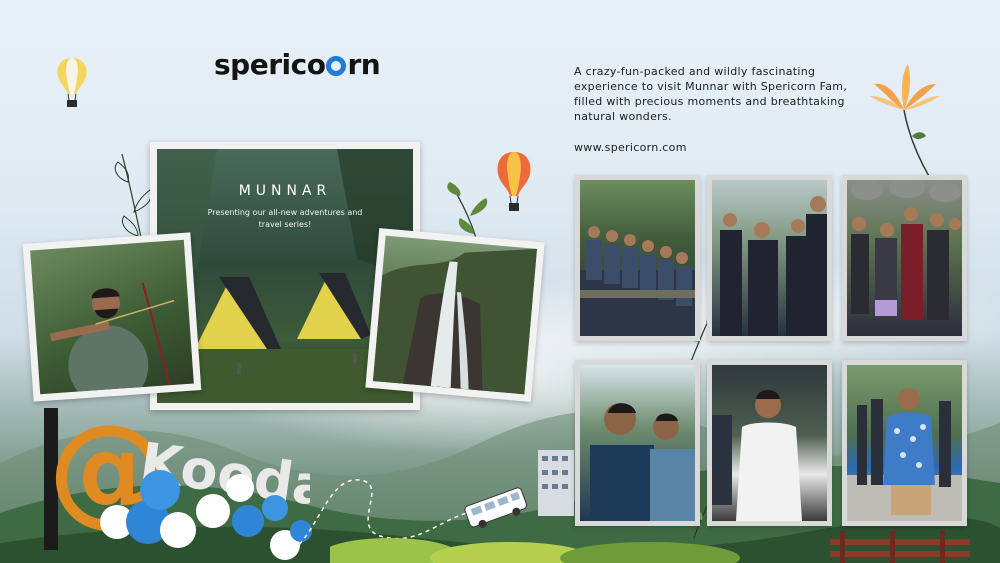 The width and height of the screenshot is (1000, 563). I want to click on waterfall-photo-frame, so click(455, 315).